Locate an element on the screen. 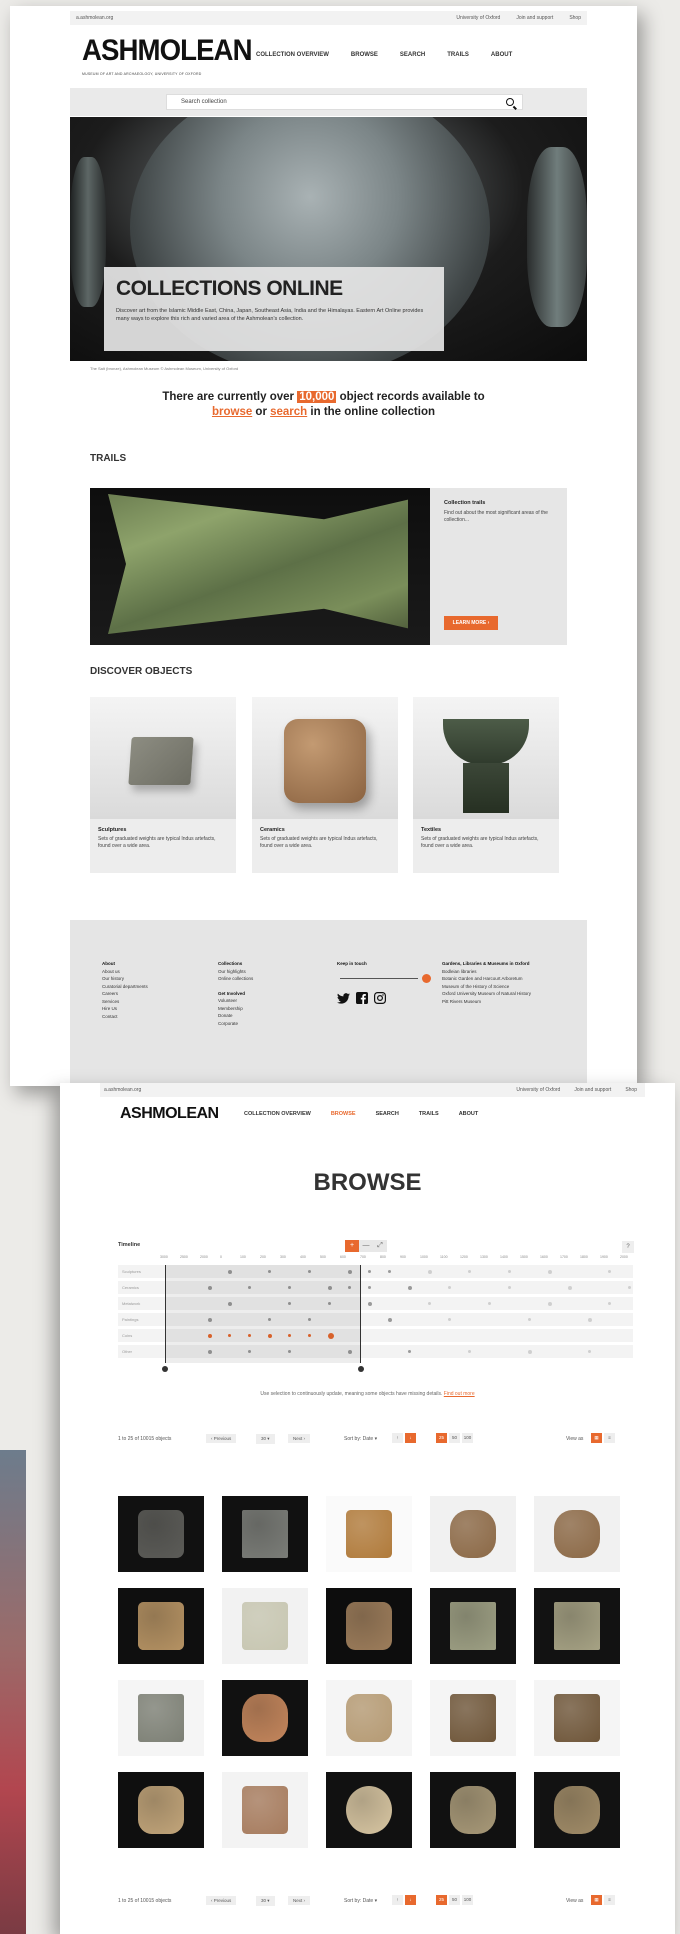 This screenshot has width=680, height=1934. timeline-handle-left is located at coordinates (165, 1369).